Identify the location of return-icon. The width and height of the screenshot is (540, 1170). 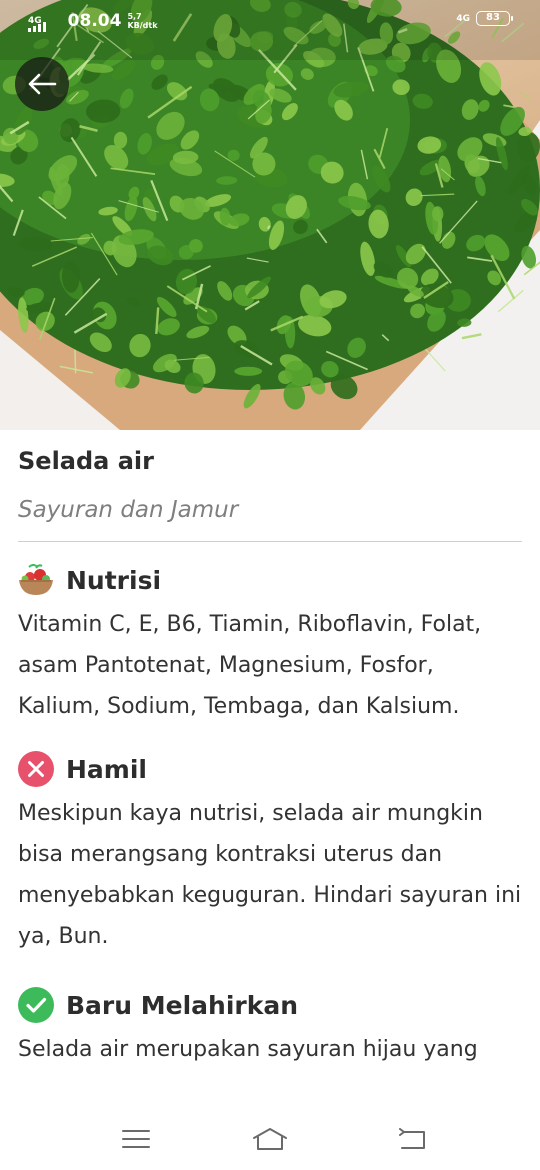
(412, 1138).